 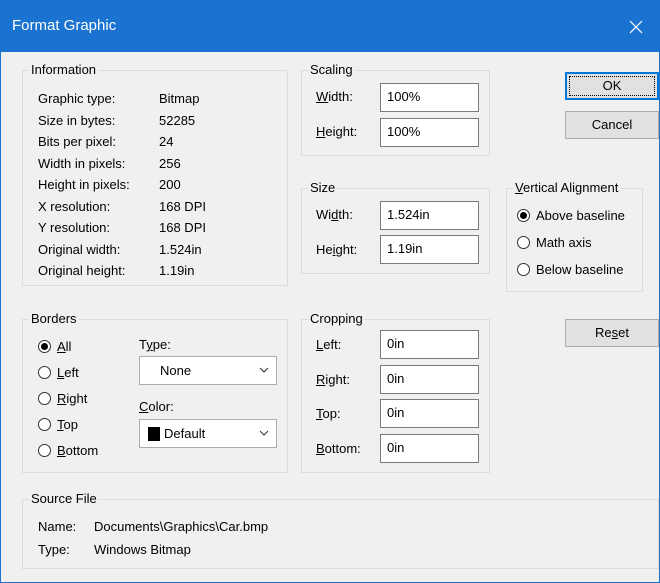 I want to click on radio-math-axis: Math axis, so click(x=577, y=243).